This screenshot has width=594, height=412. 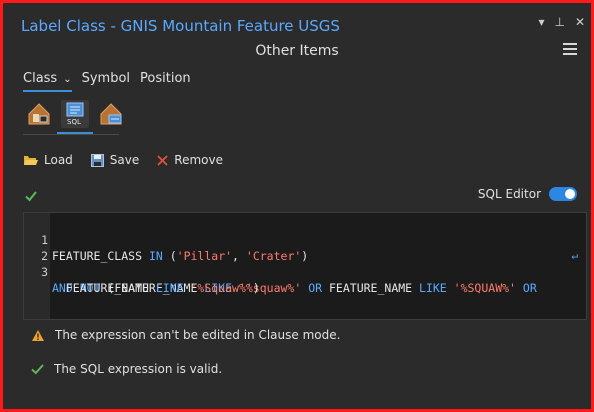 I want to click on tab-position-label: Position, so click(x=165, y=78).